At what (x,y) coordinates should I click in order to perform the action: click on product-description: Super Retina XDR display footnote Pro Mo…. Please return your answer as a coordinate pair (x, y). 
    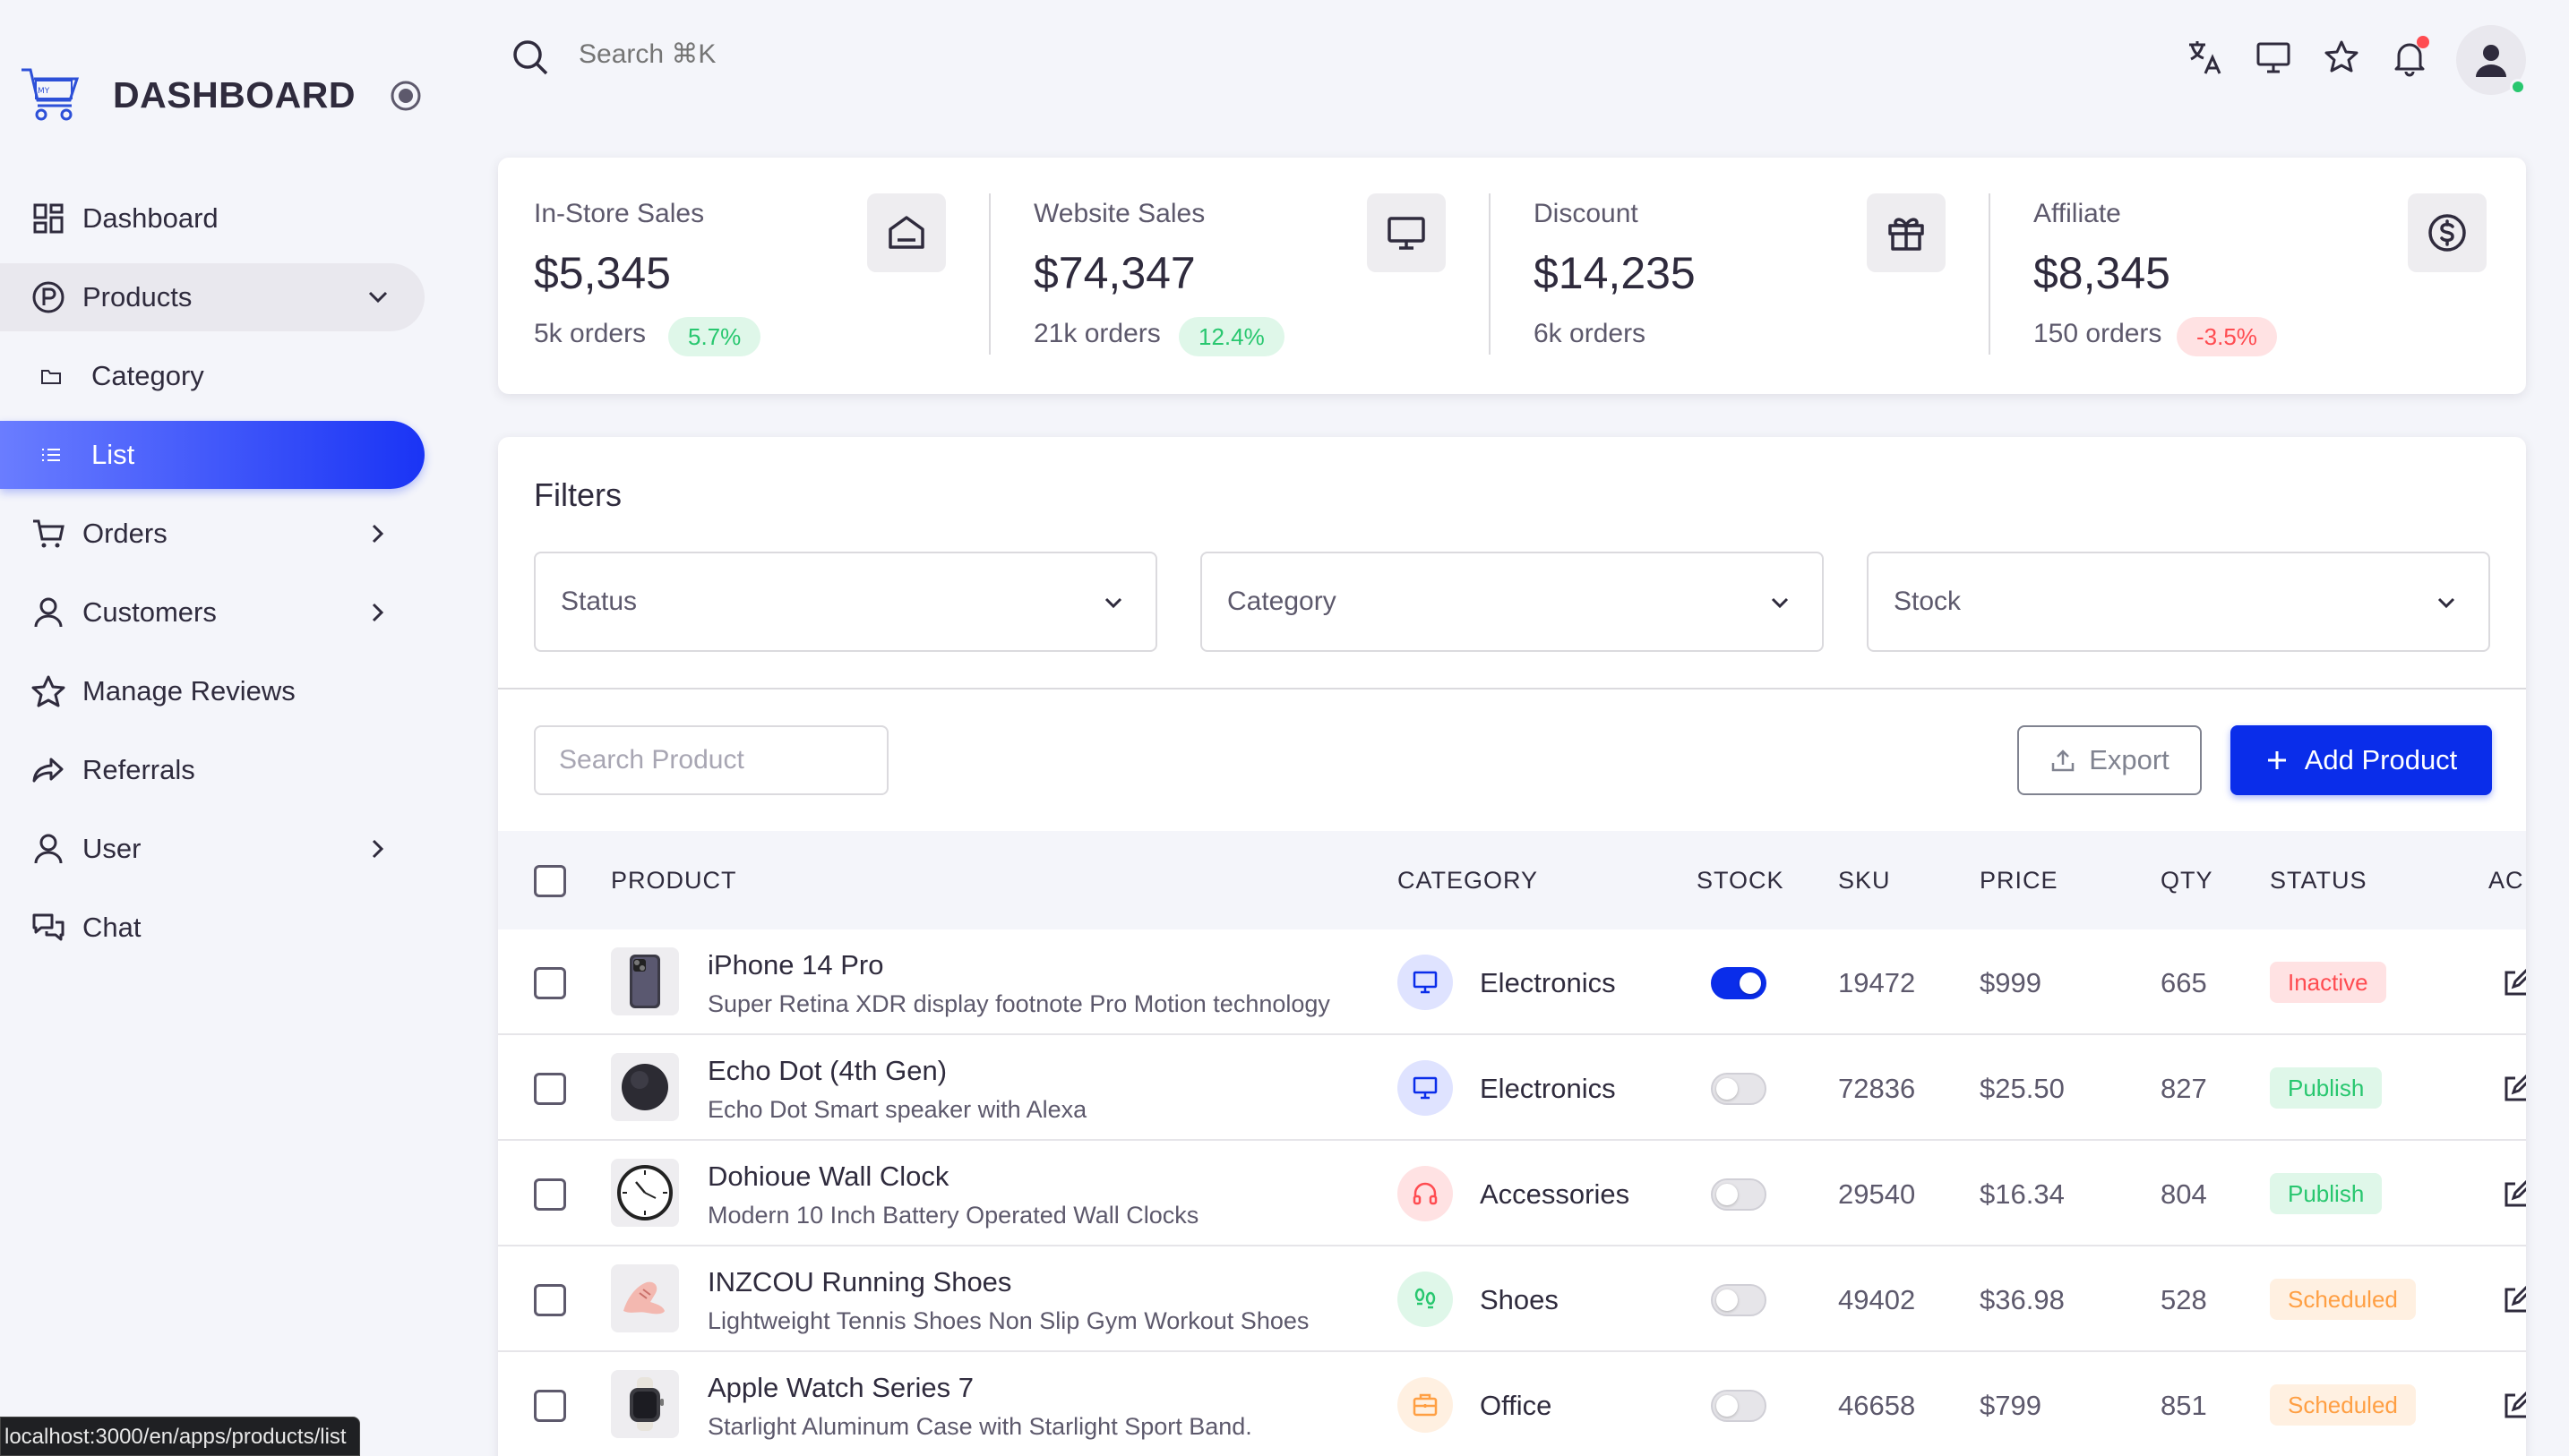
    Looking at the image, I should click on (1019, 1003).